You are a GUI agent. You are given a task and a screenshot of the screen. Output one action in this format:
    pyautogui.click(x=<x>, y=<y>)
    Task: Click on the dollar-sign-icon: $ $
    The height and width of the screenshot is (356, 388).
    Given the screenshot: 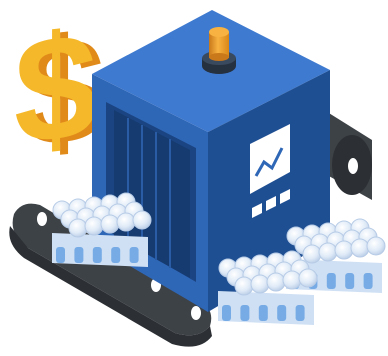 What is the action you would take?
    pyautogui.click(x=59, y=89)
    